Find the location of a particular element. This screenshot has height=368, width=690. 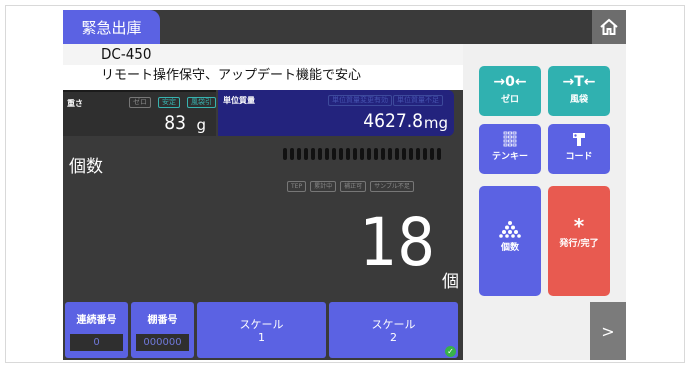

accumulating-indicator: 累計中 is located at coordinates (323, 186).